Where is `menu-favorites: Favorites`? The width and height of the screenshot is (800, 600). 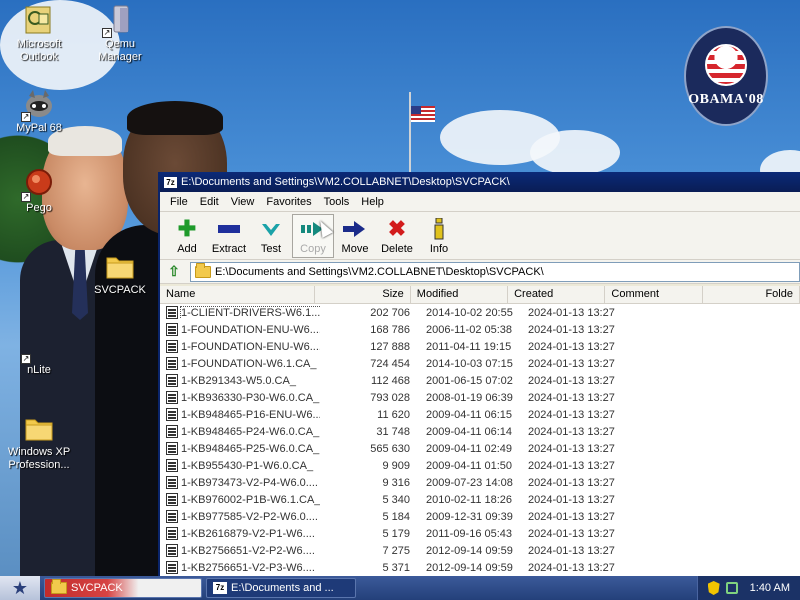 menu-favorites: Favorites is located at coordinates (288, 202).